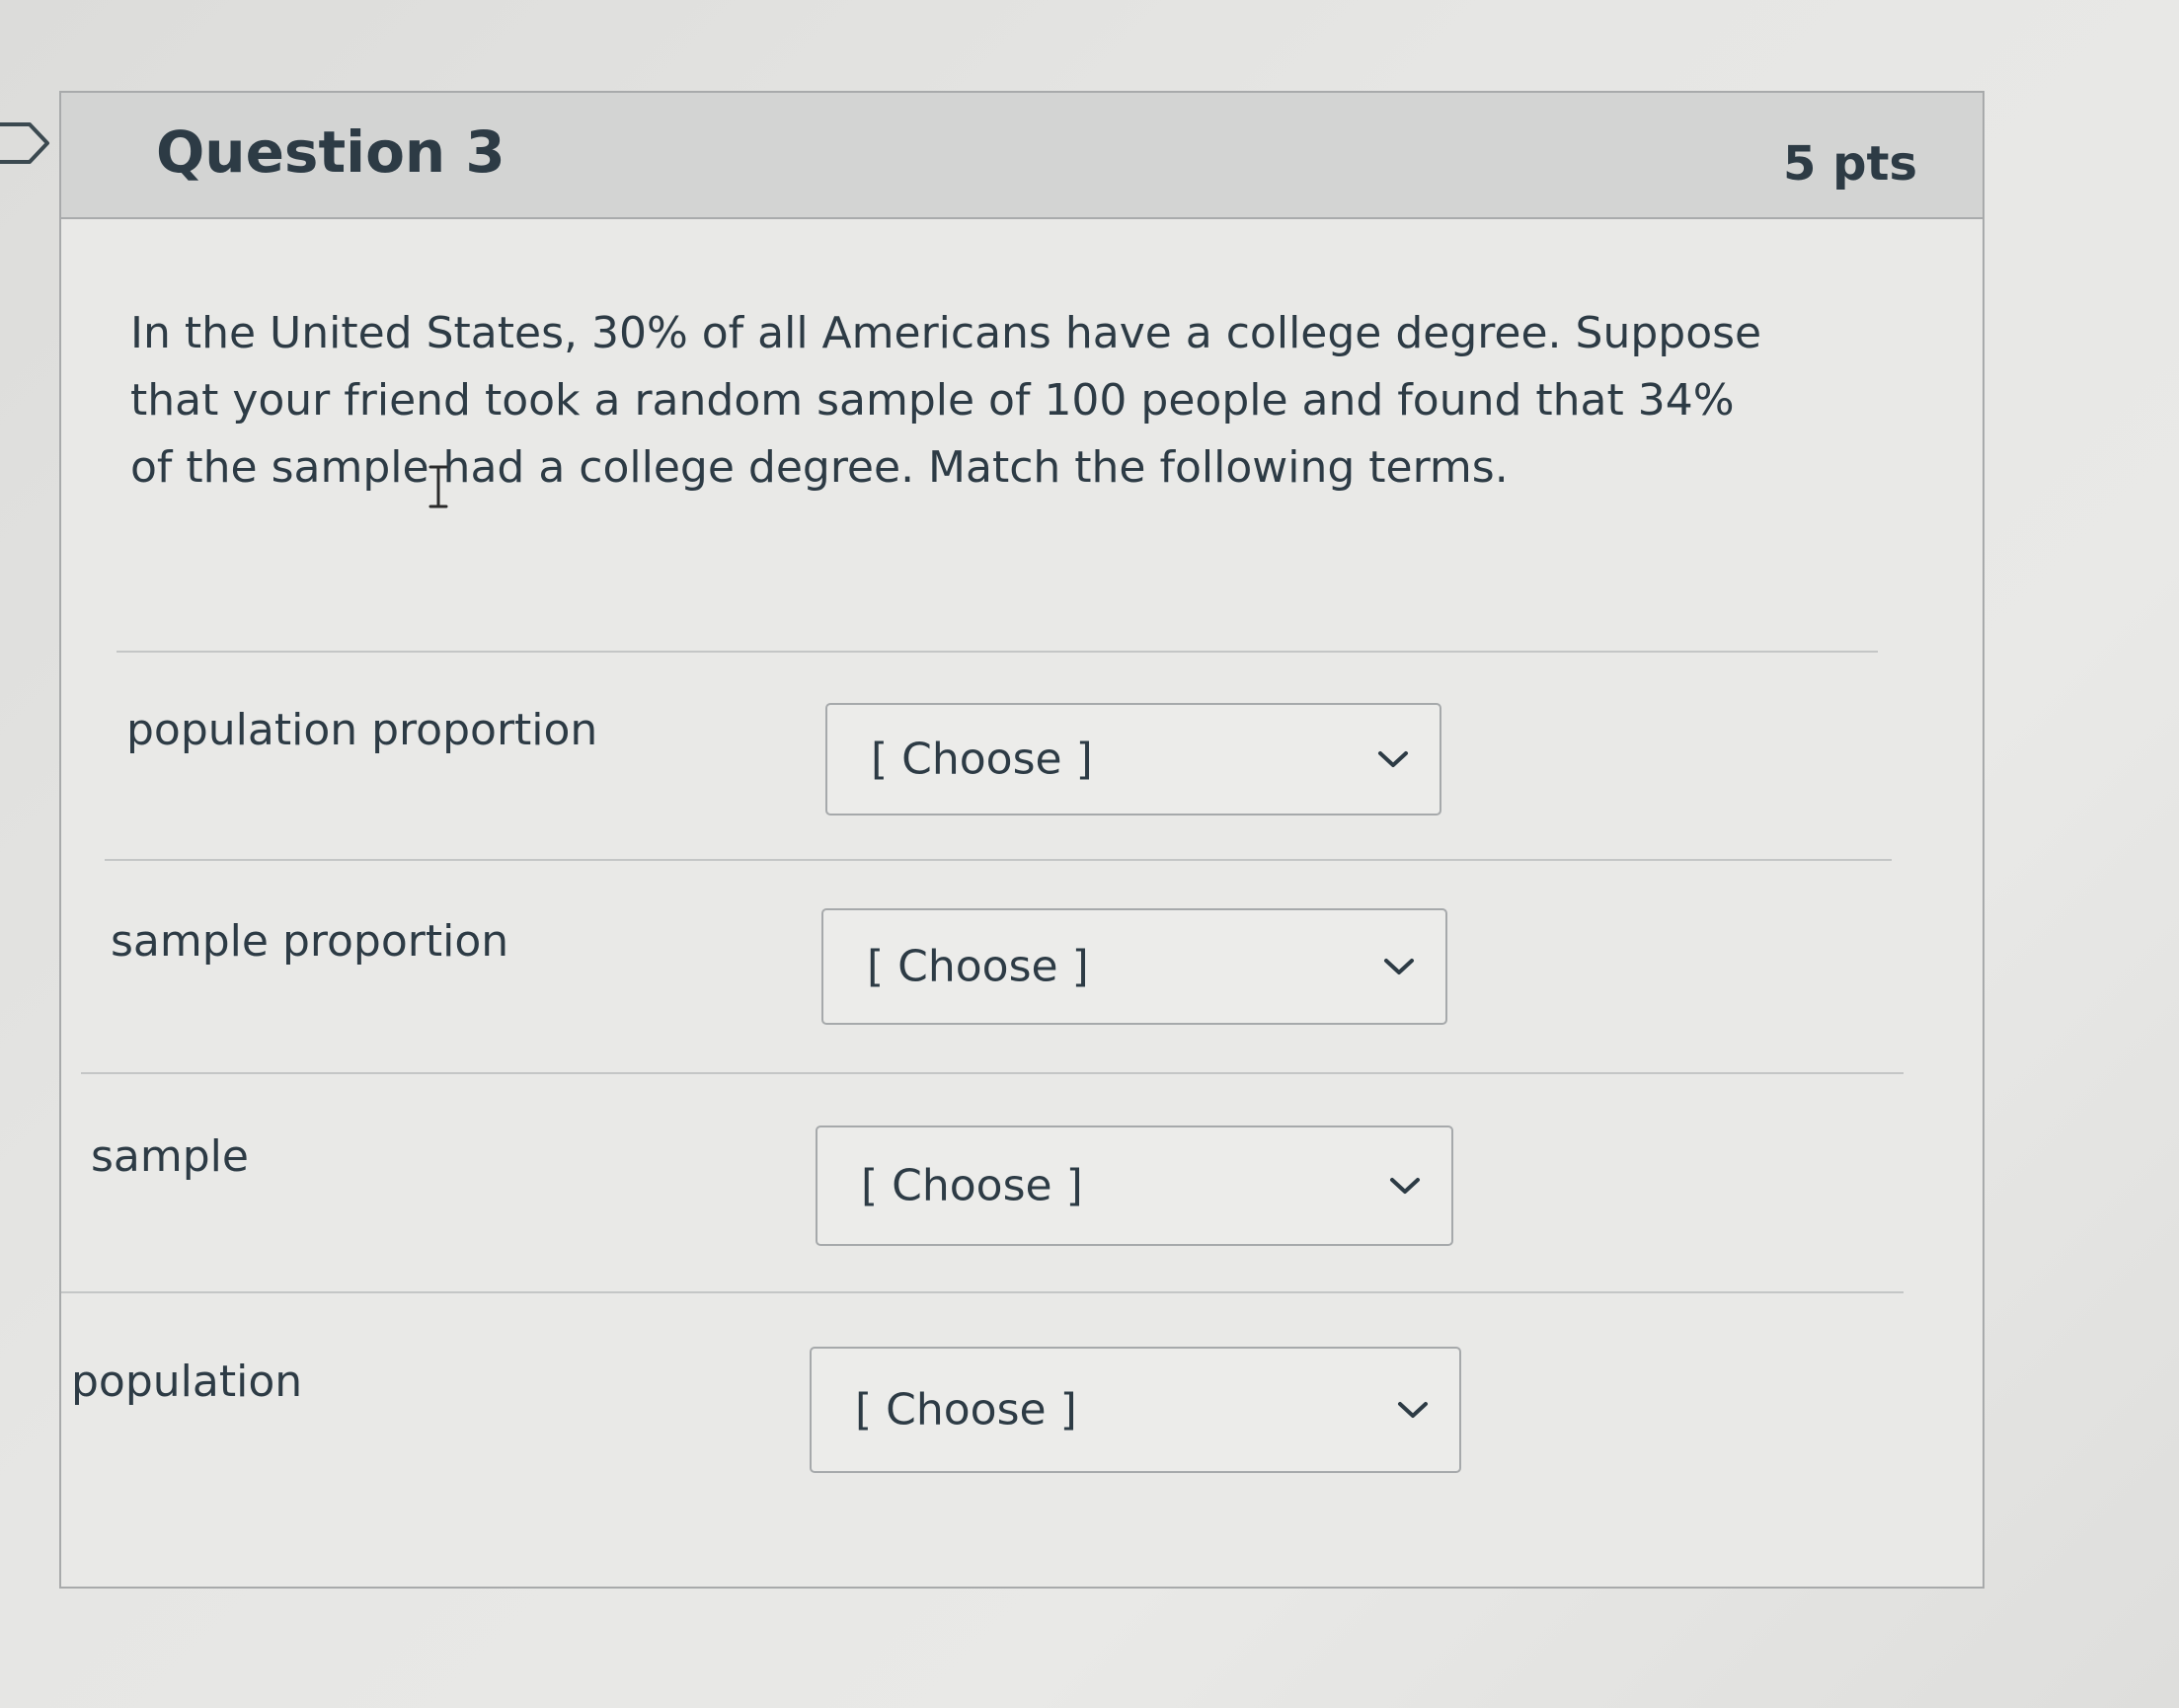 This screenshot has height=1708, width=2179. I want to click on question-points: 5 pts, so click(1850, 164).